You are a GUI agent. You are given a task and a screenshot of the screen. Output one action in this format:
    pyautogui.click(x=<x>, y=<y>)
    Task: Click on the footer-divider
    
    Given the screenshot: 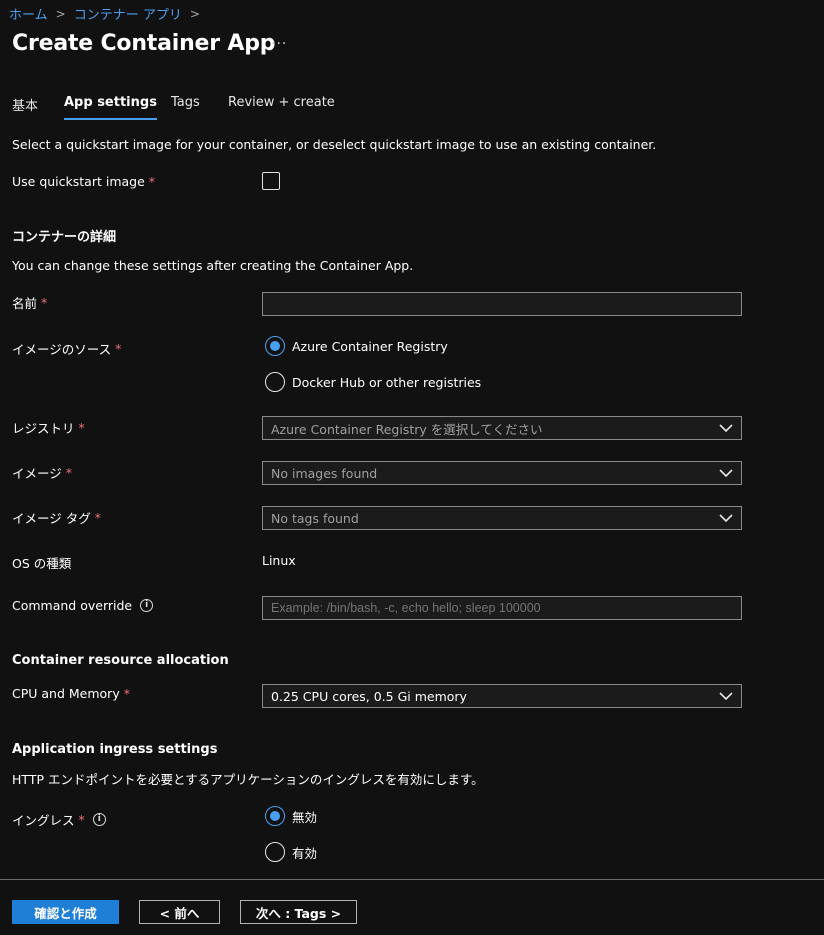 What is the action you would take?
    pyautogui.click(x=412, y=879)
    